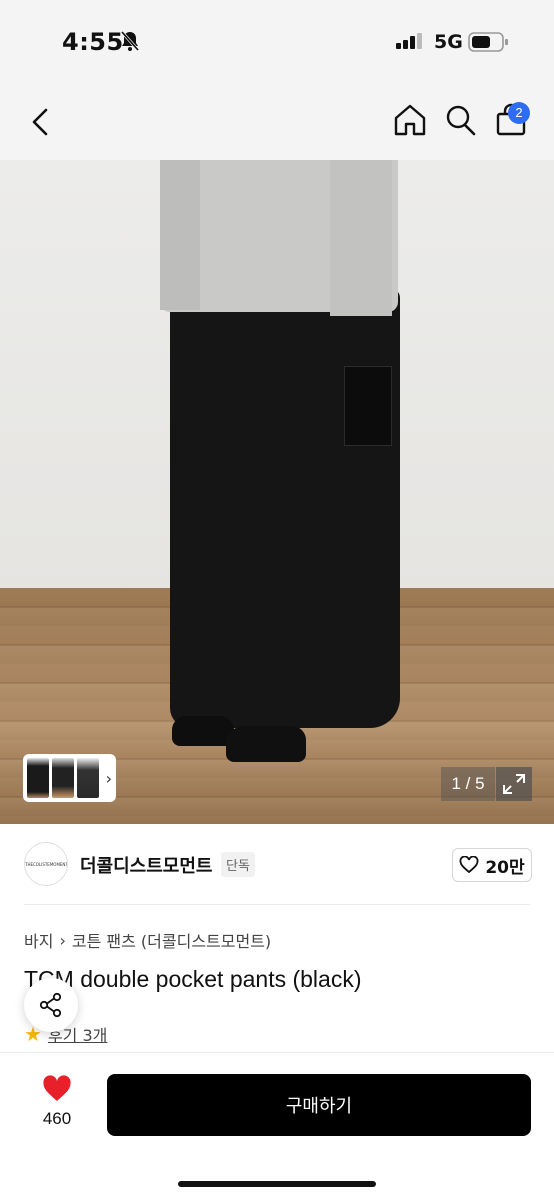  Describe the element at coordinates (519, 113) in the screenshot. I see `cart-count-badge: 2` at that location.